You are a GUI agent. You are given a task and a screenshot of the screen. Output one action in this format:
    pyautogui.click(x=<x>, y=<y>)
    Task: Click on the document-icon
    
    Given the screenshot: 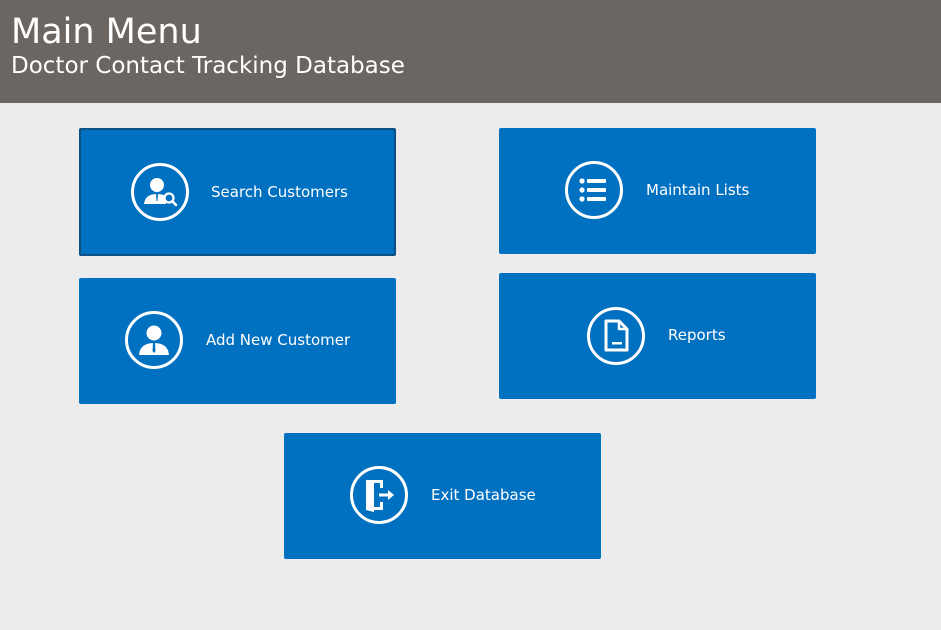 What is the action you would take?
    pyautogui.click(x=616, y=336)
    